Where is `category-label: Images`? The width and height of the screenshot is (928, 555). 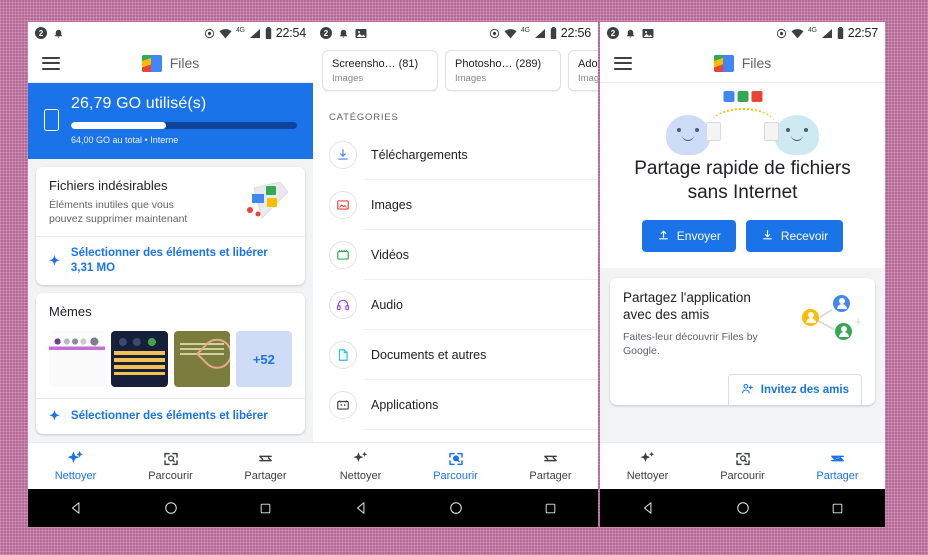 category-label: Images is located at coordinates (391, 205).